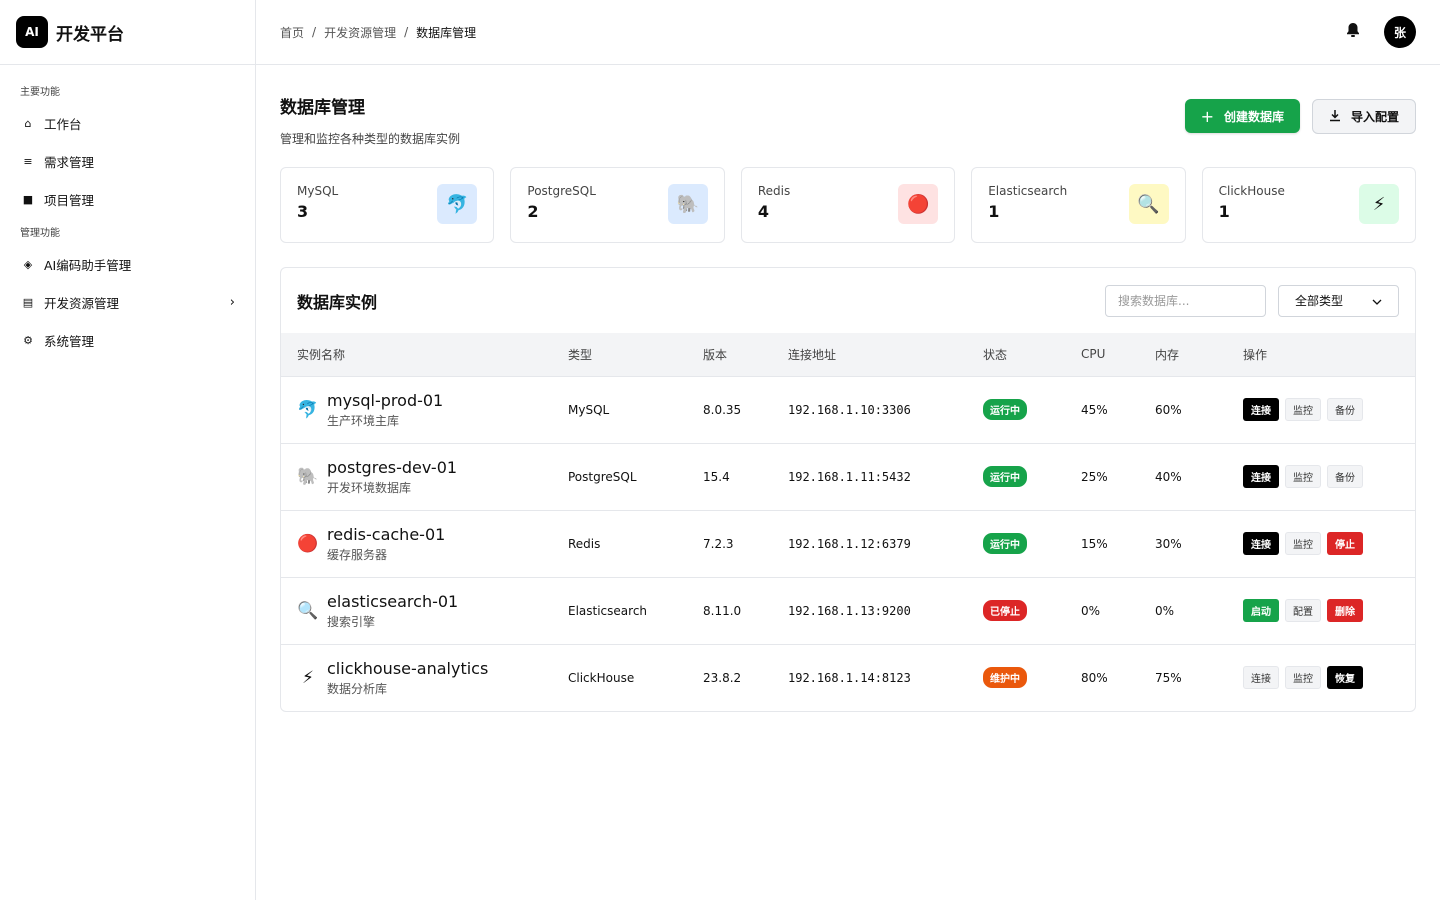 This screenshot has height=900, width=1440. Describe the element at coordinates (1185, 300) in the screenshot. I see `search-input` at that location.